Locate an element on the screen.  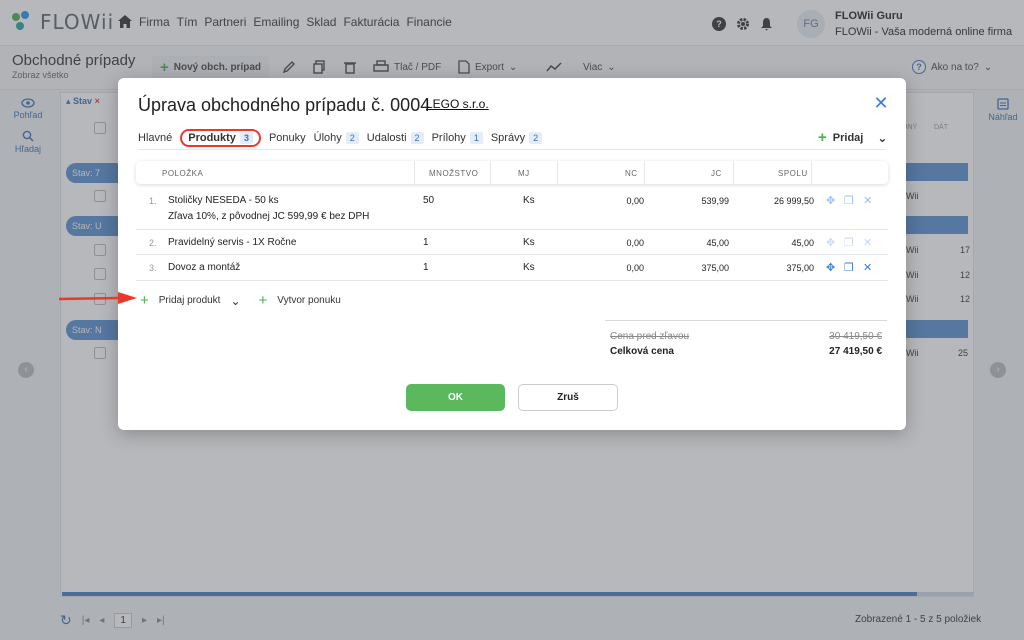
column-header-jc: JC is located at coordinates (716, 173).